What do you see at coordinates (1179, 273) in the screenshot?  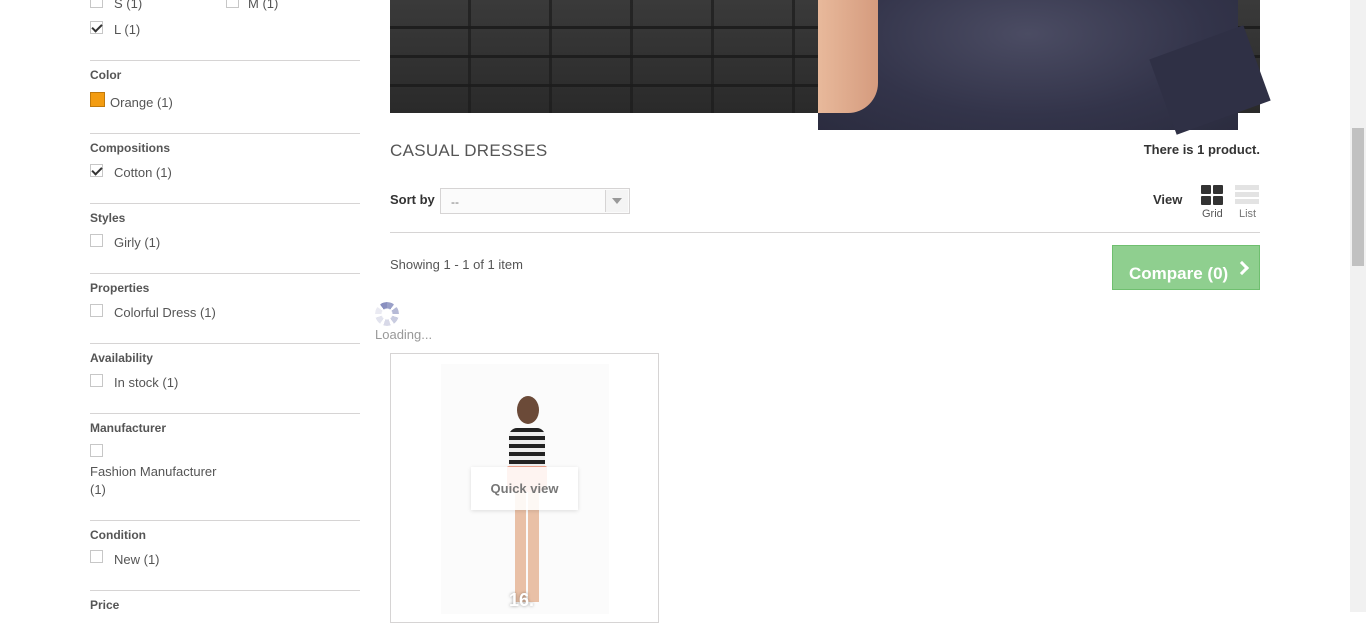 I see `compare-button-label: Compare (0)` at bounding box center [1179, 273].